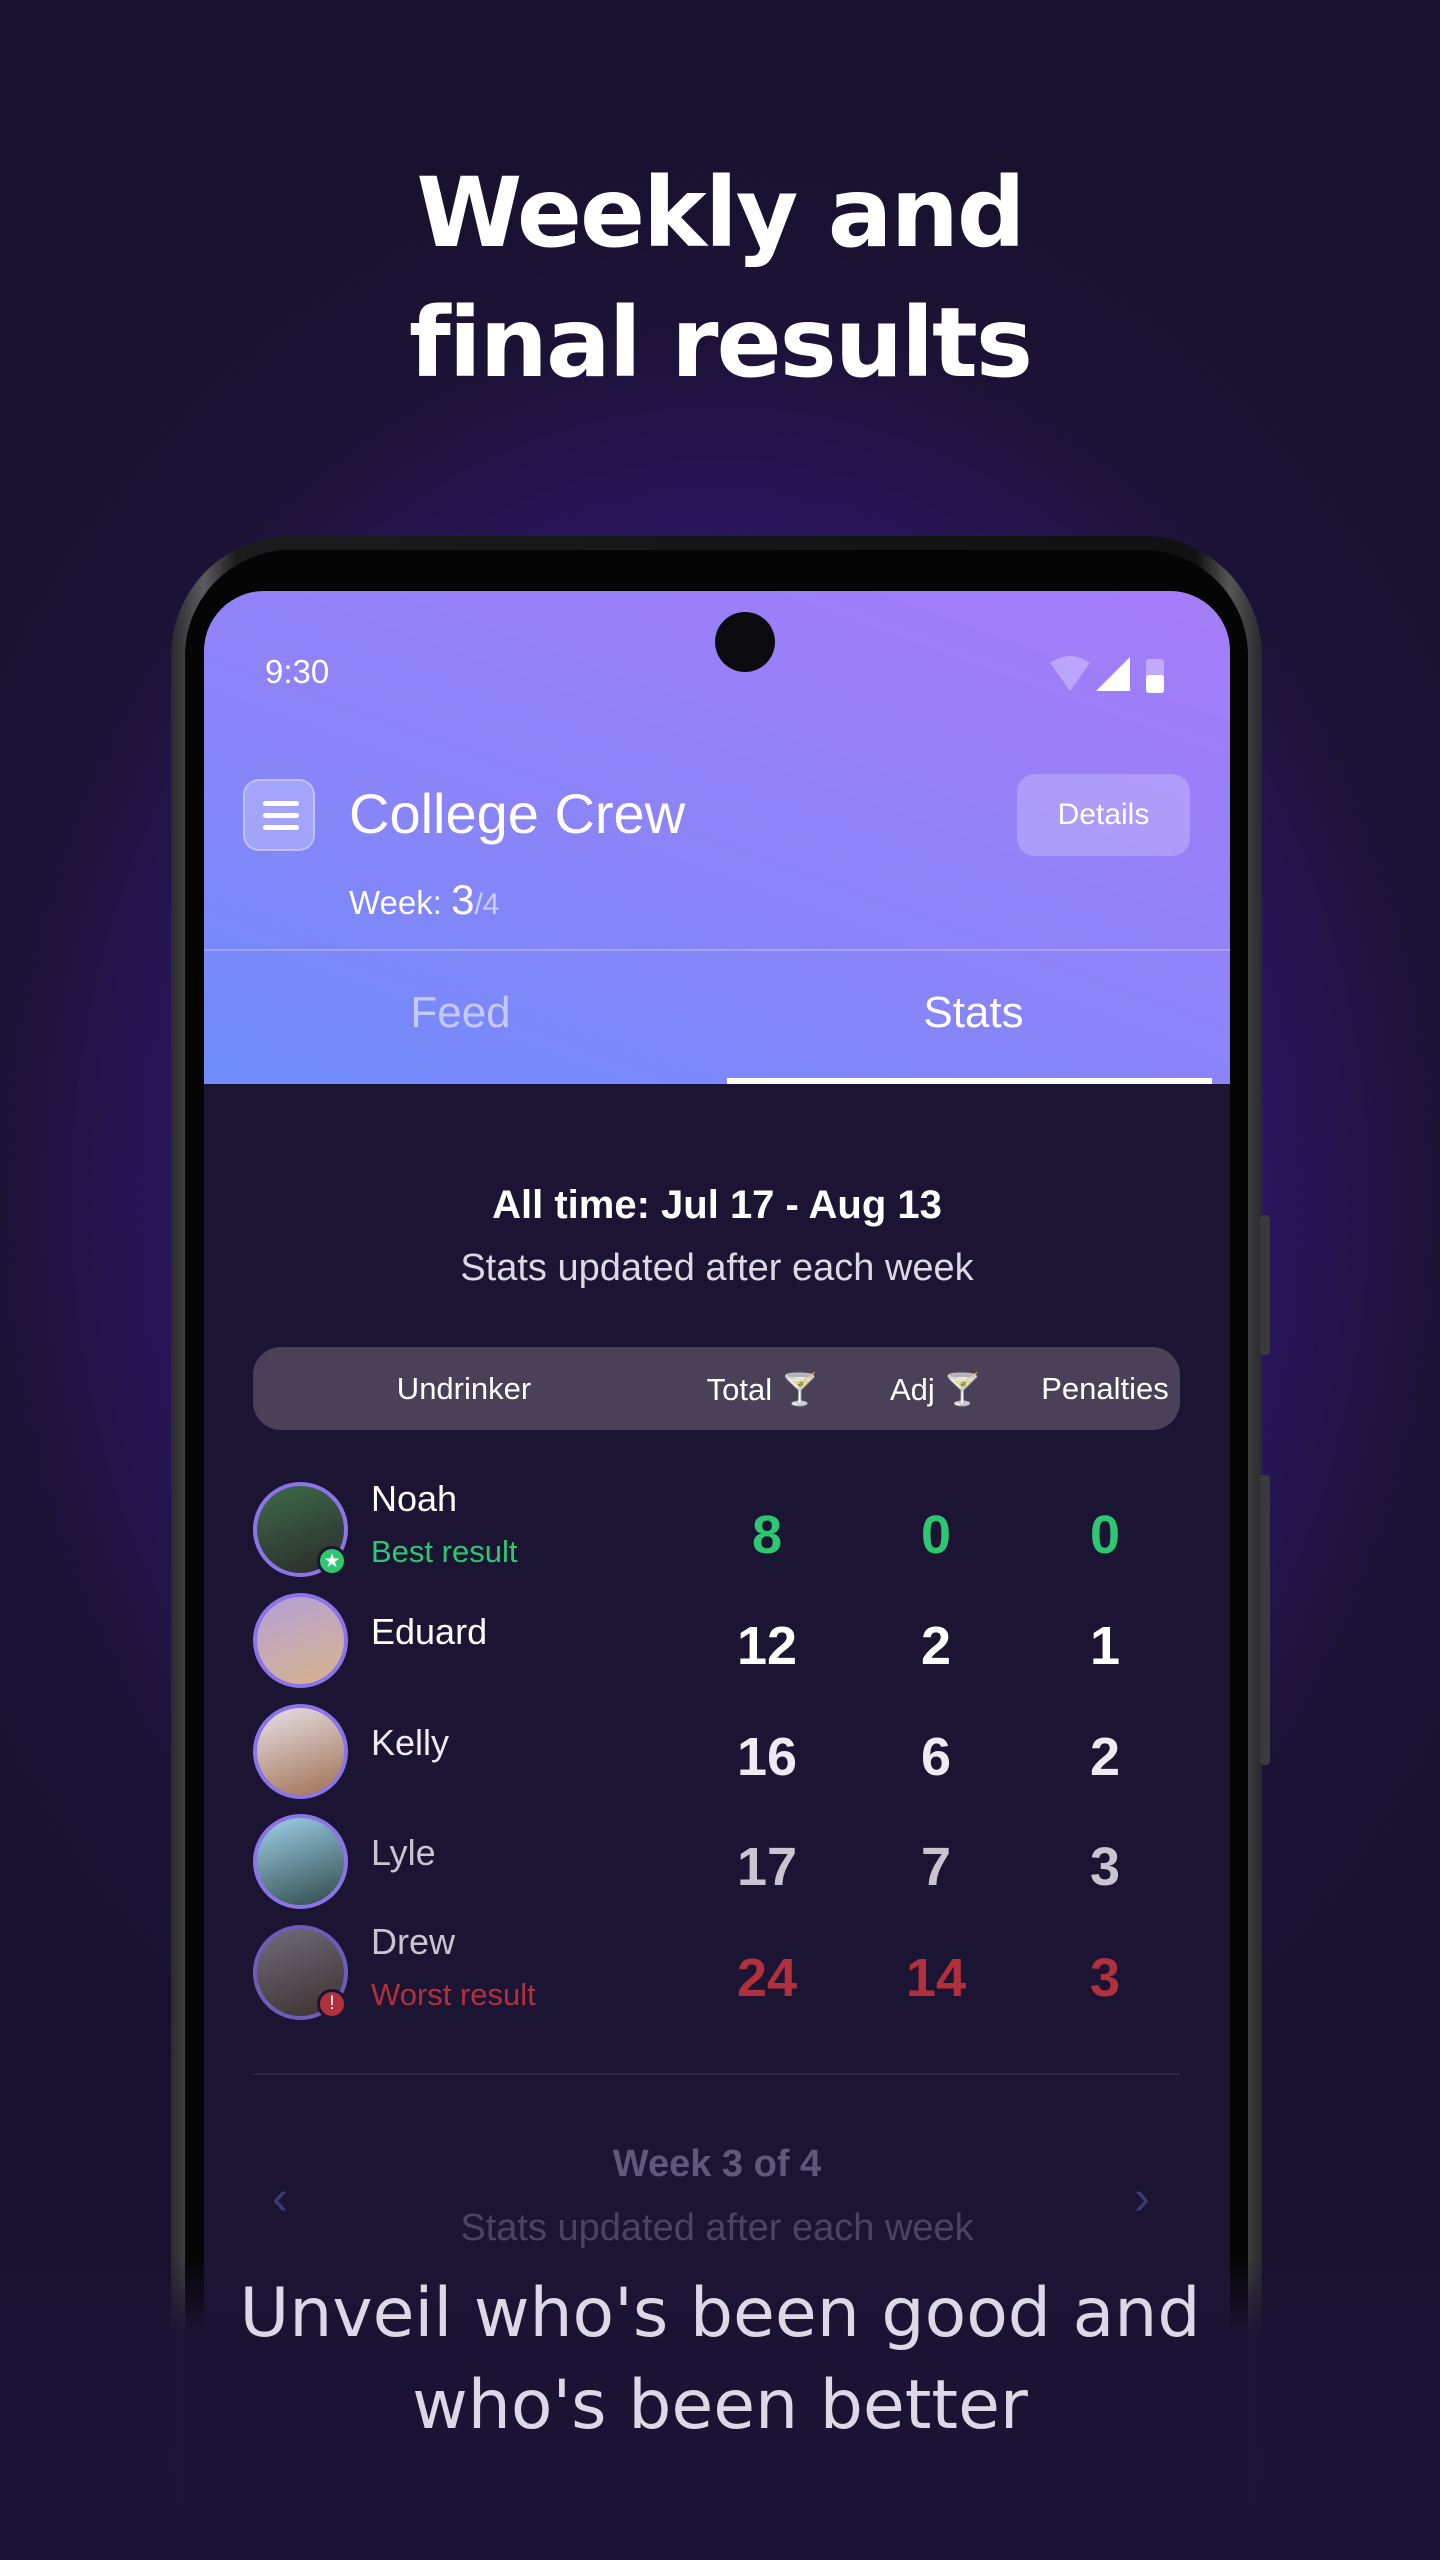 The width and height of the screenshot is (1440, 2560). I want to click on signal-icon, so click(1113, 674).